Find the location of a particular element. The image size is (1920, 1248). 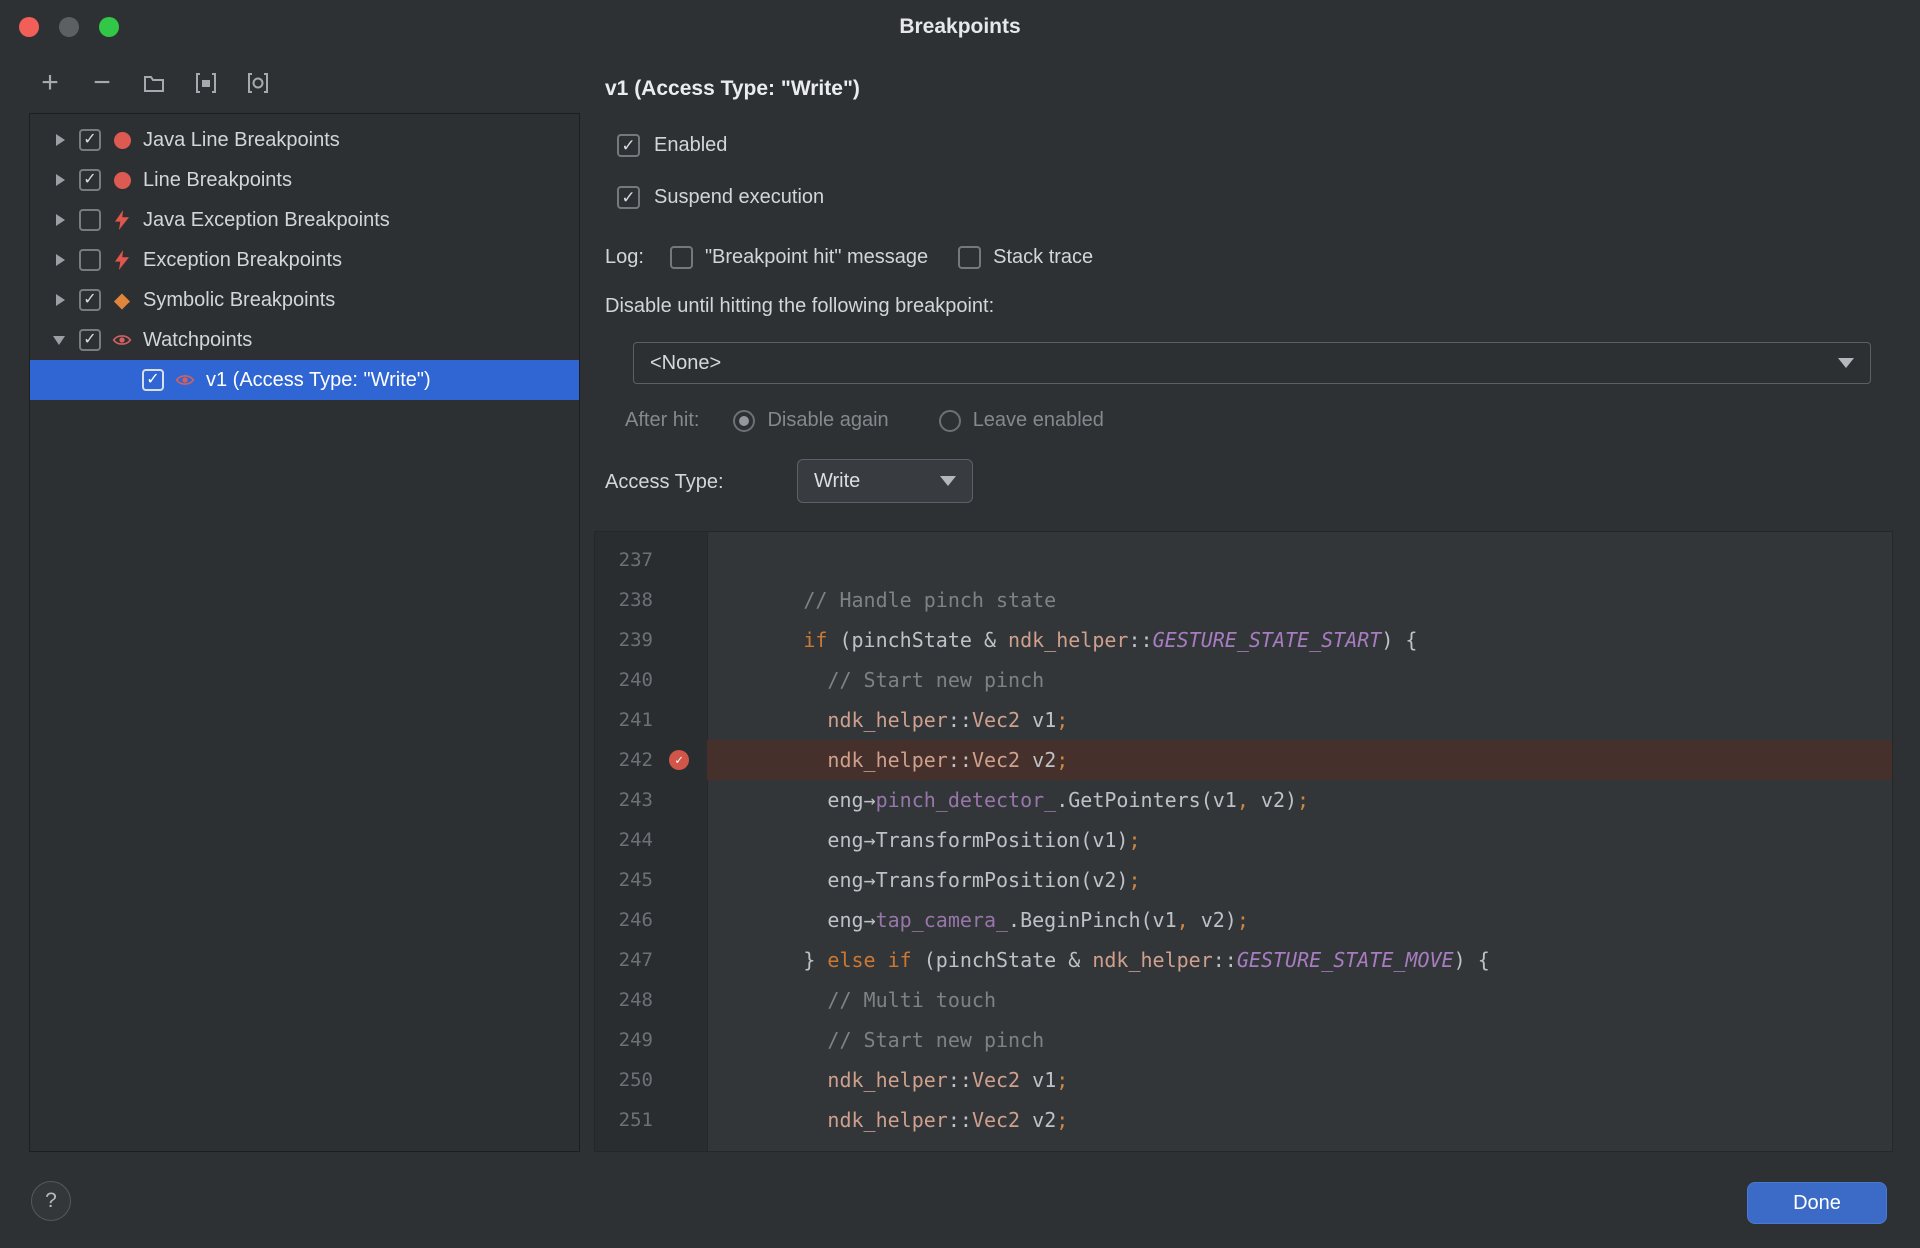

traffic-lights is located at coordinates (69, 27).